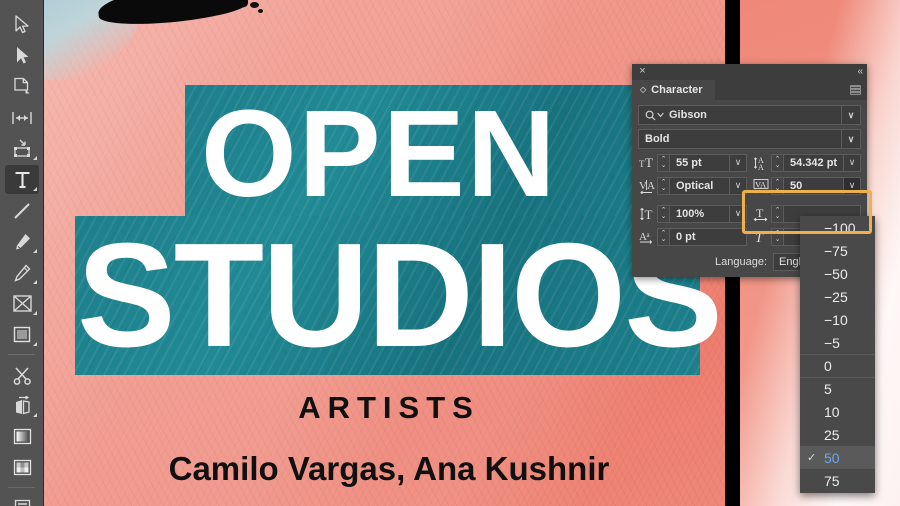  Describe the element at coordinates (642, 71) in the screenshot. I see `close-icon: ×` at that location.